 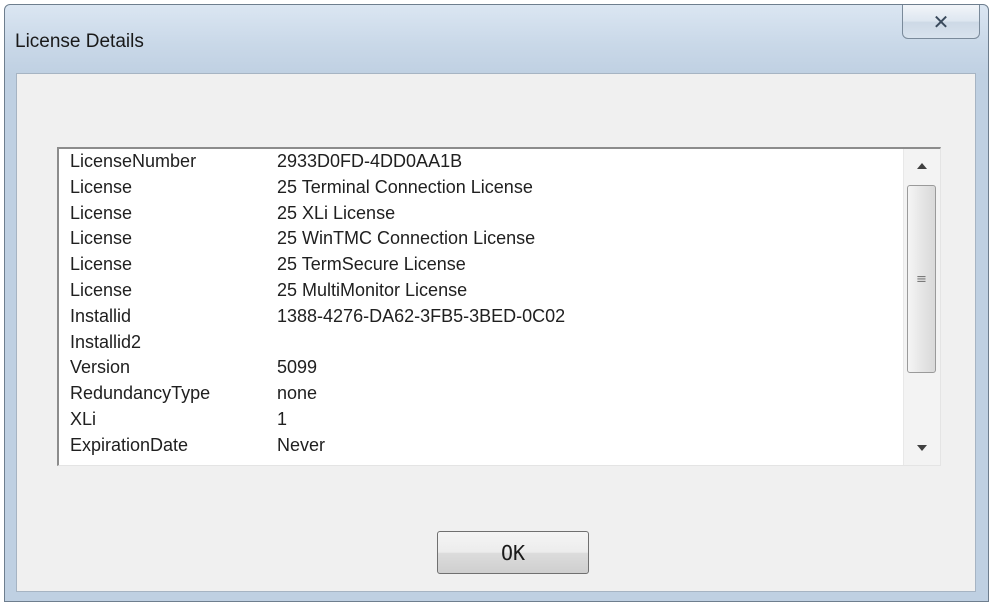 What do you see at coordinates (297, 367) in the screenshot?
I see `row-value: 5099` at bounding box center [297, 367].